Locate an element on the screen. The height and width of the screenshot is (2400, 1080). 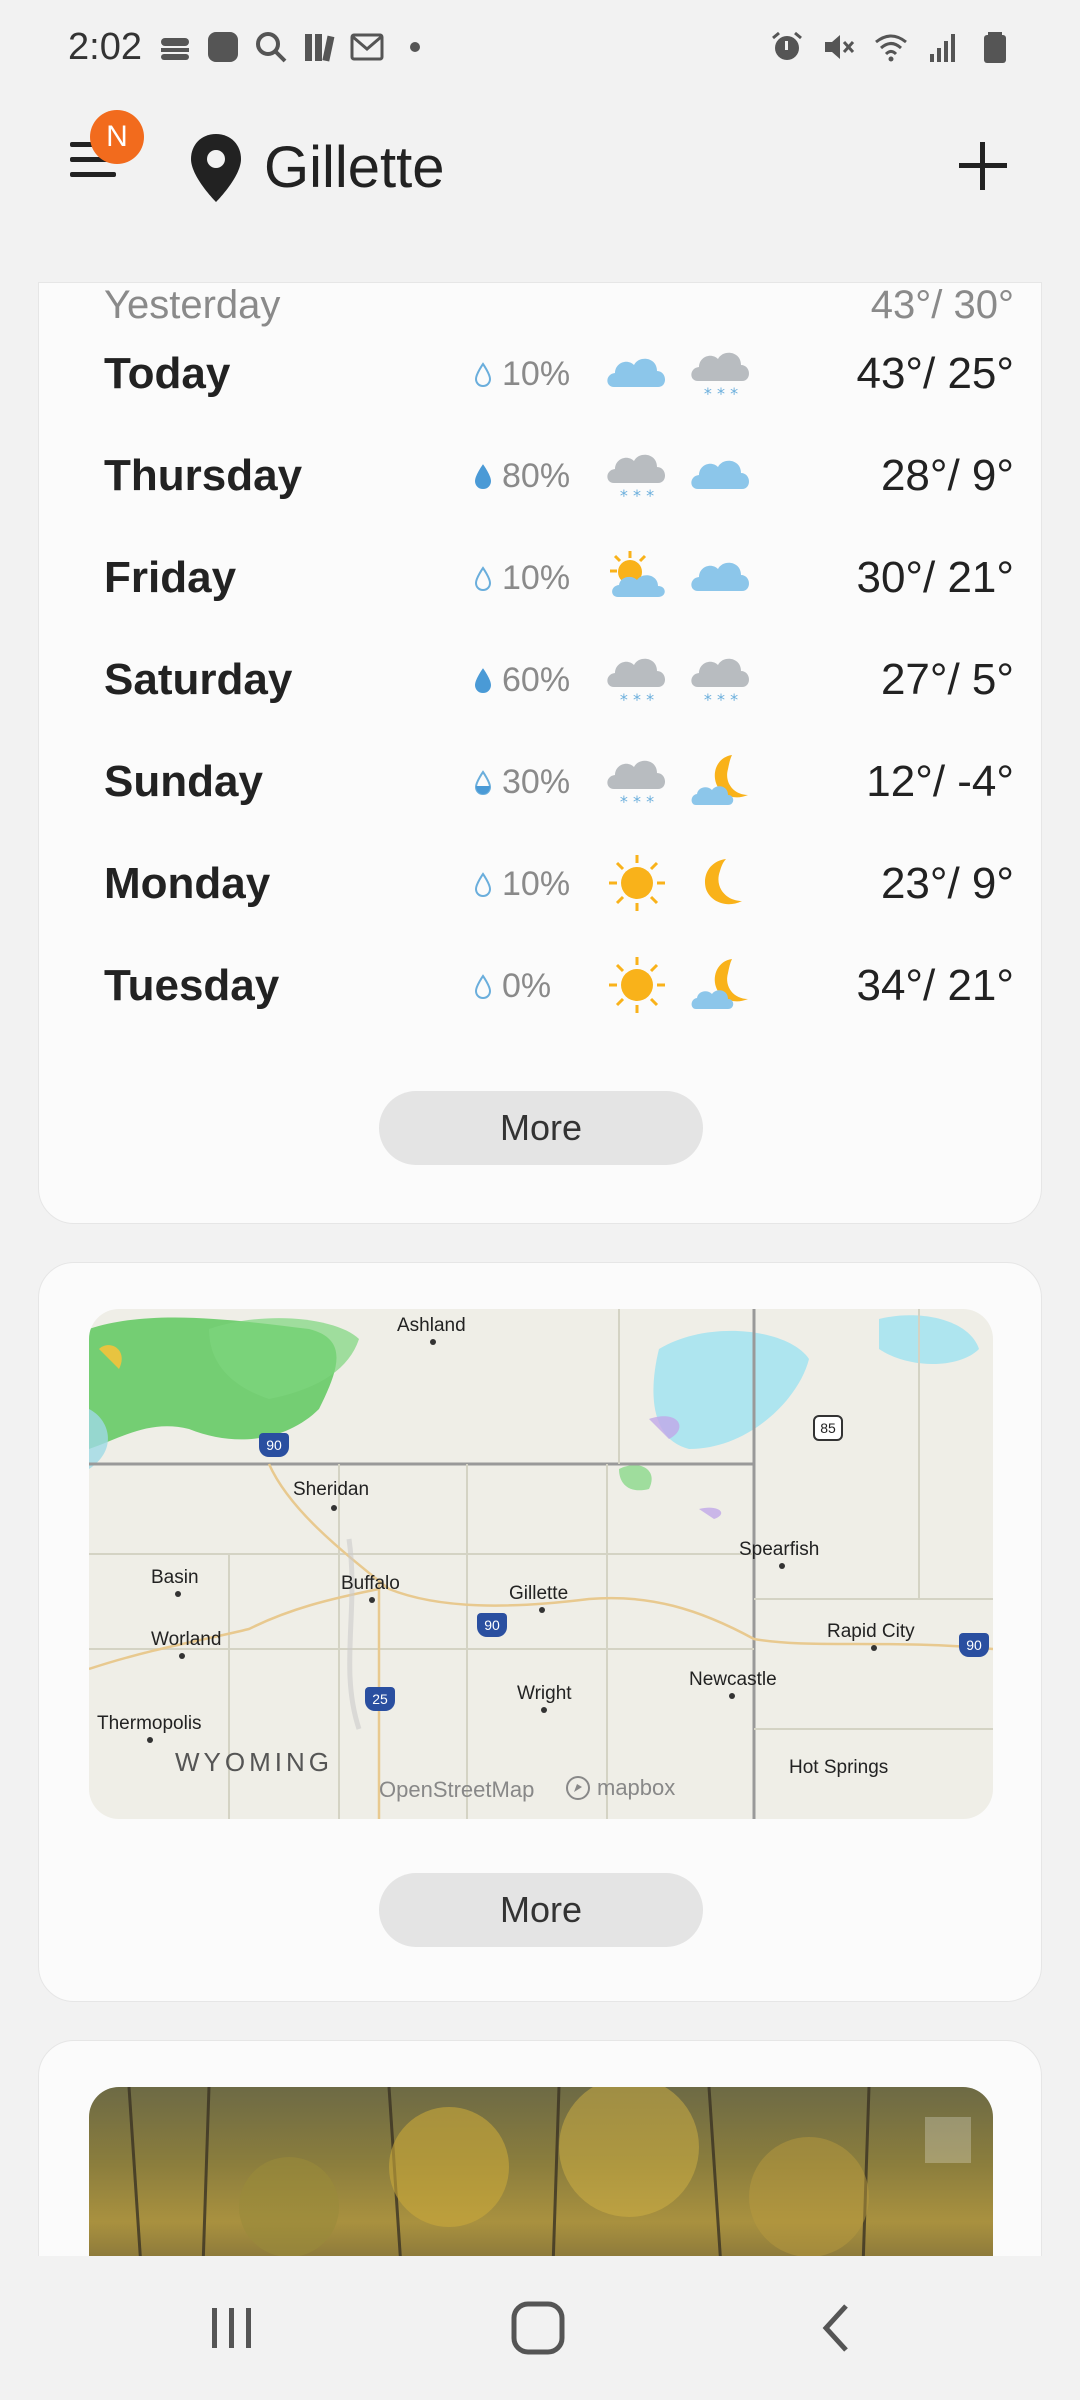
precip-chance: 60% is located at coordinates (522, 680).